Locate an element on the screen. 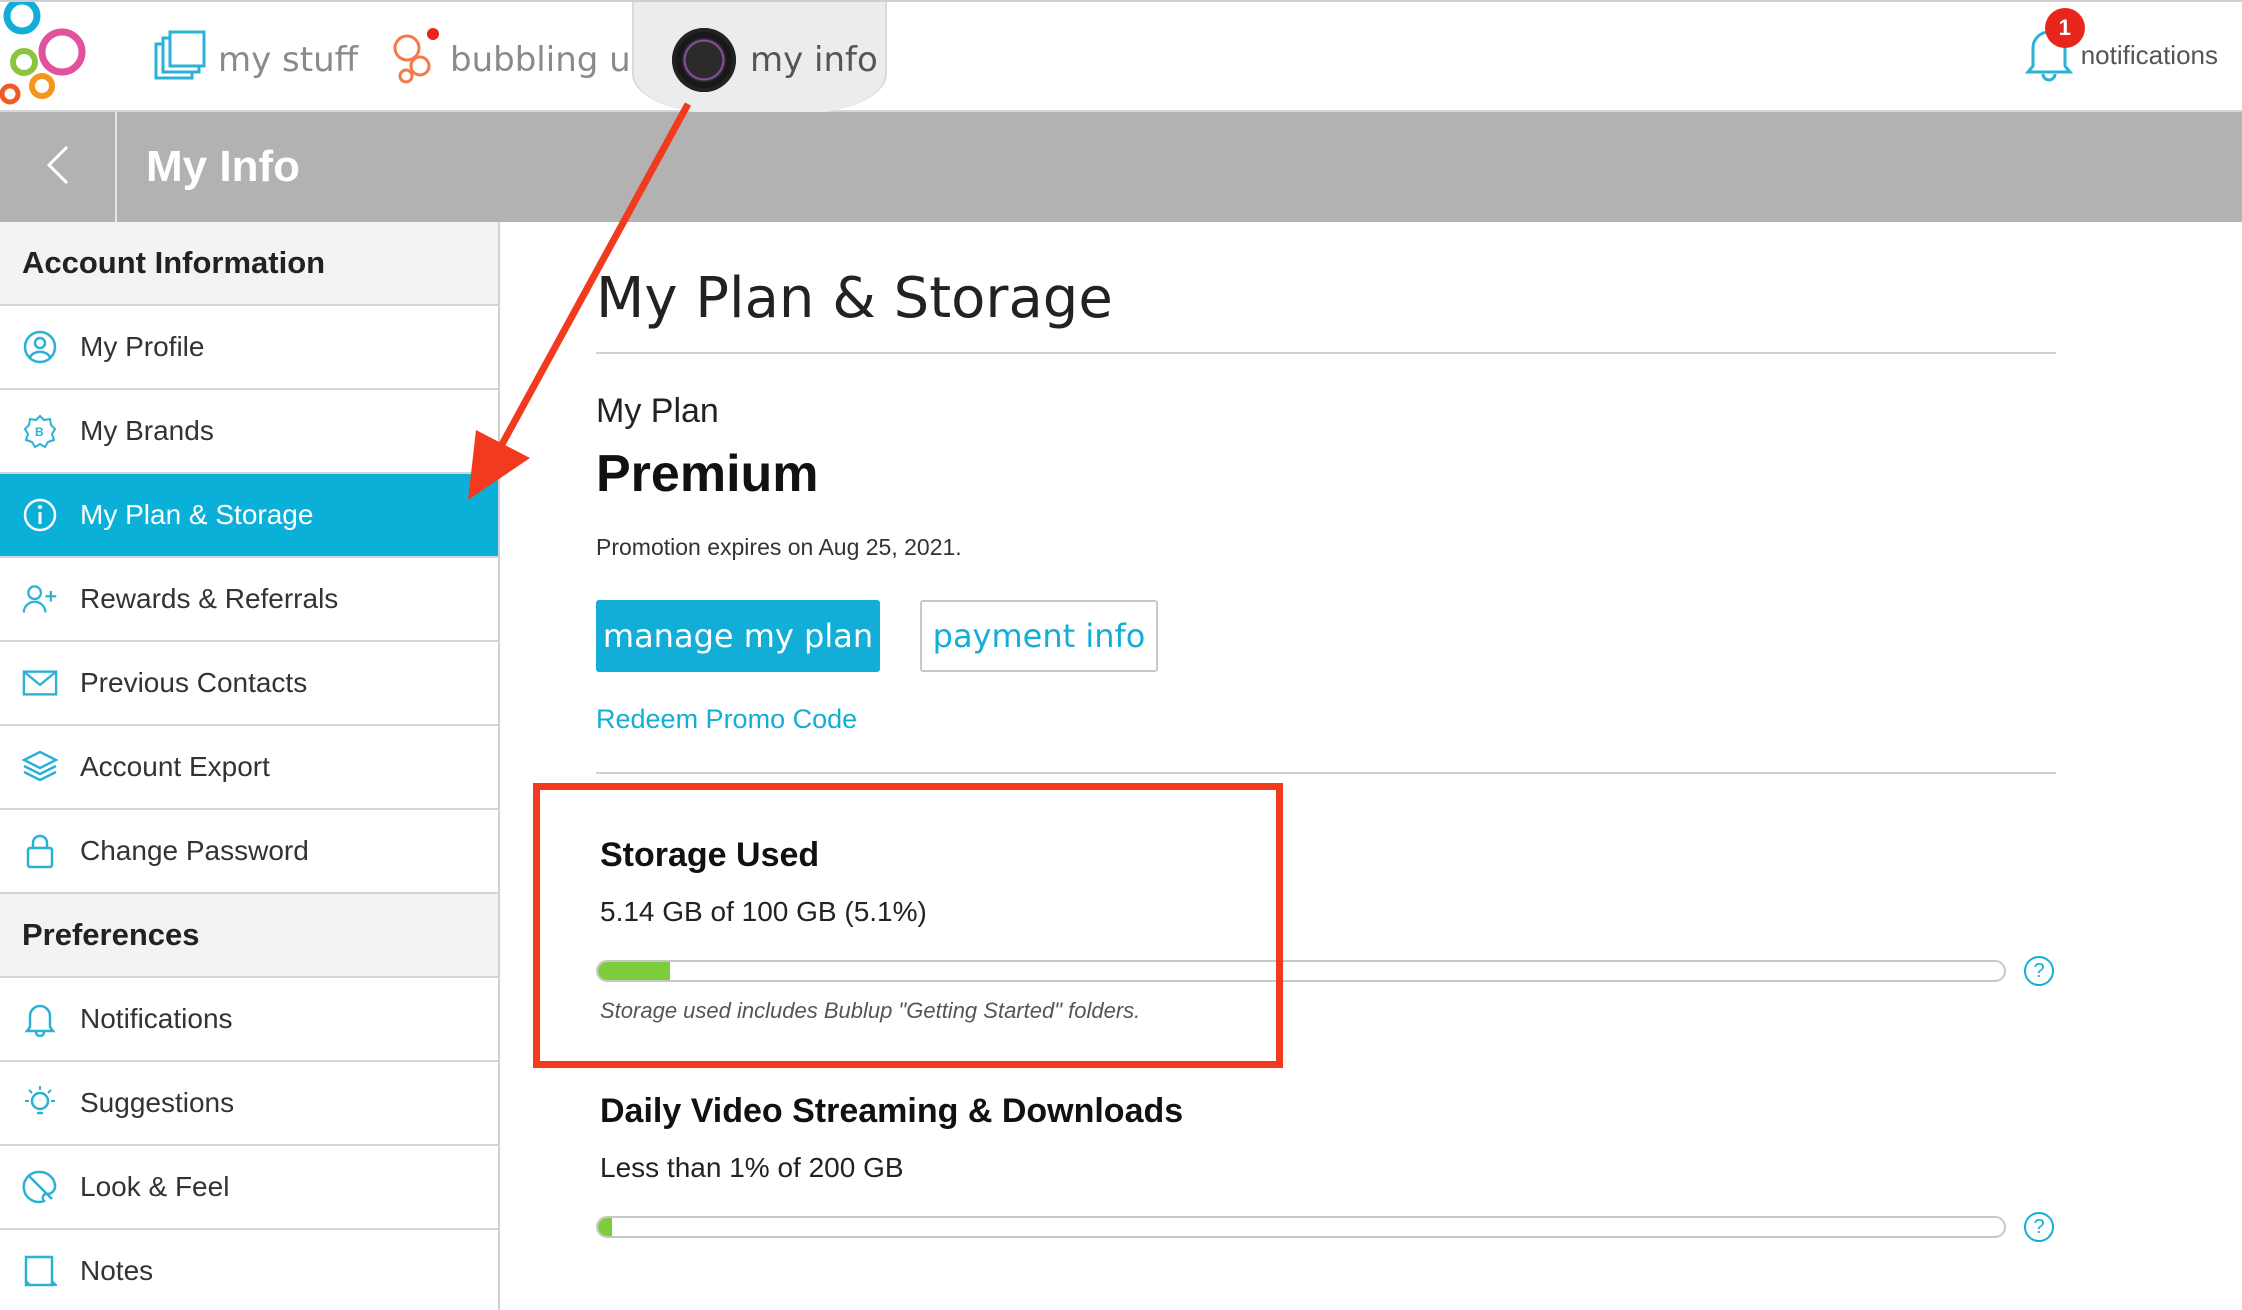  bubbles-icon is located at coordinates (415, 60).